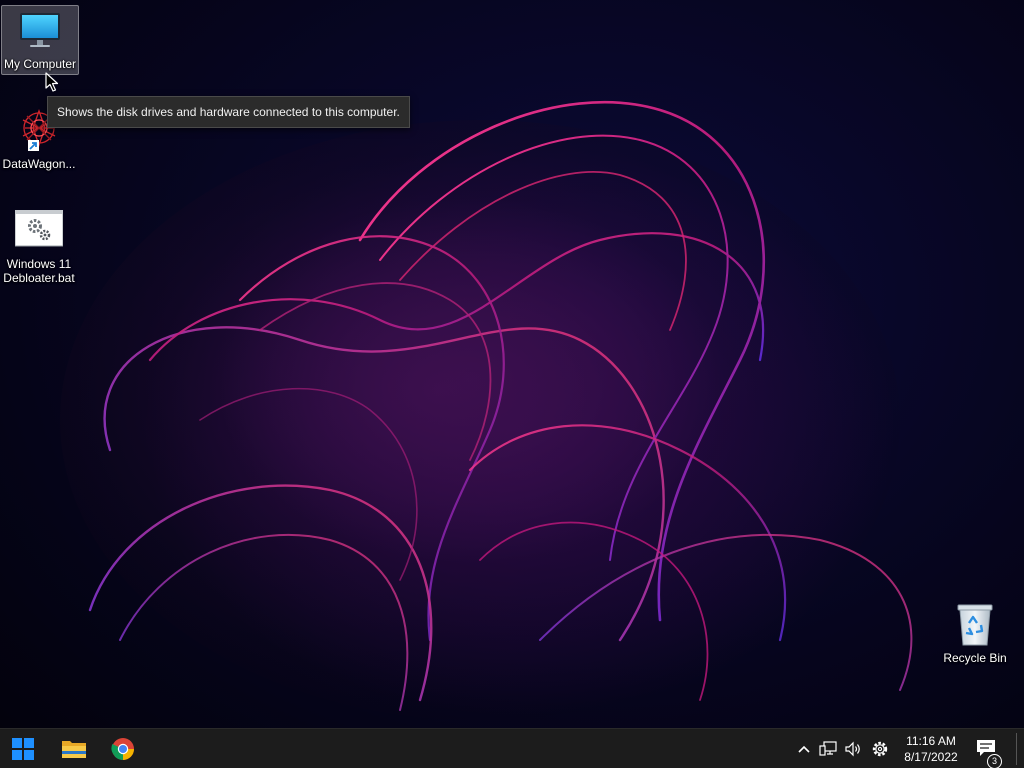 The width and height of the screenshot is (1024, 769). I want to click on network-icon, so click(828, 748).